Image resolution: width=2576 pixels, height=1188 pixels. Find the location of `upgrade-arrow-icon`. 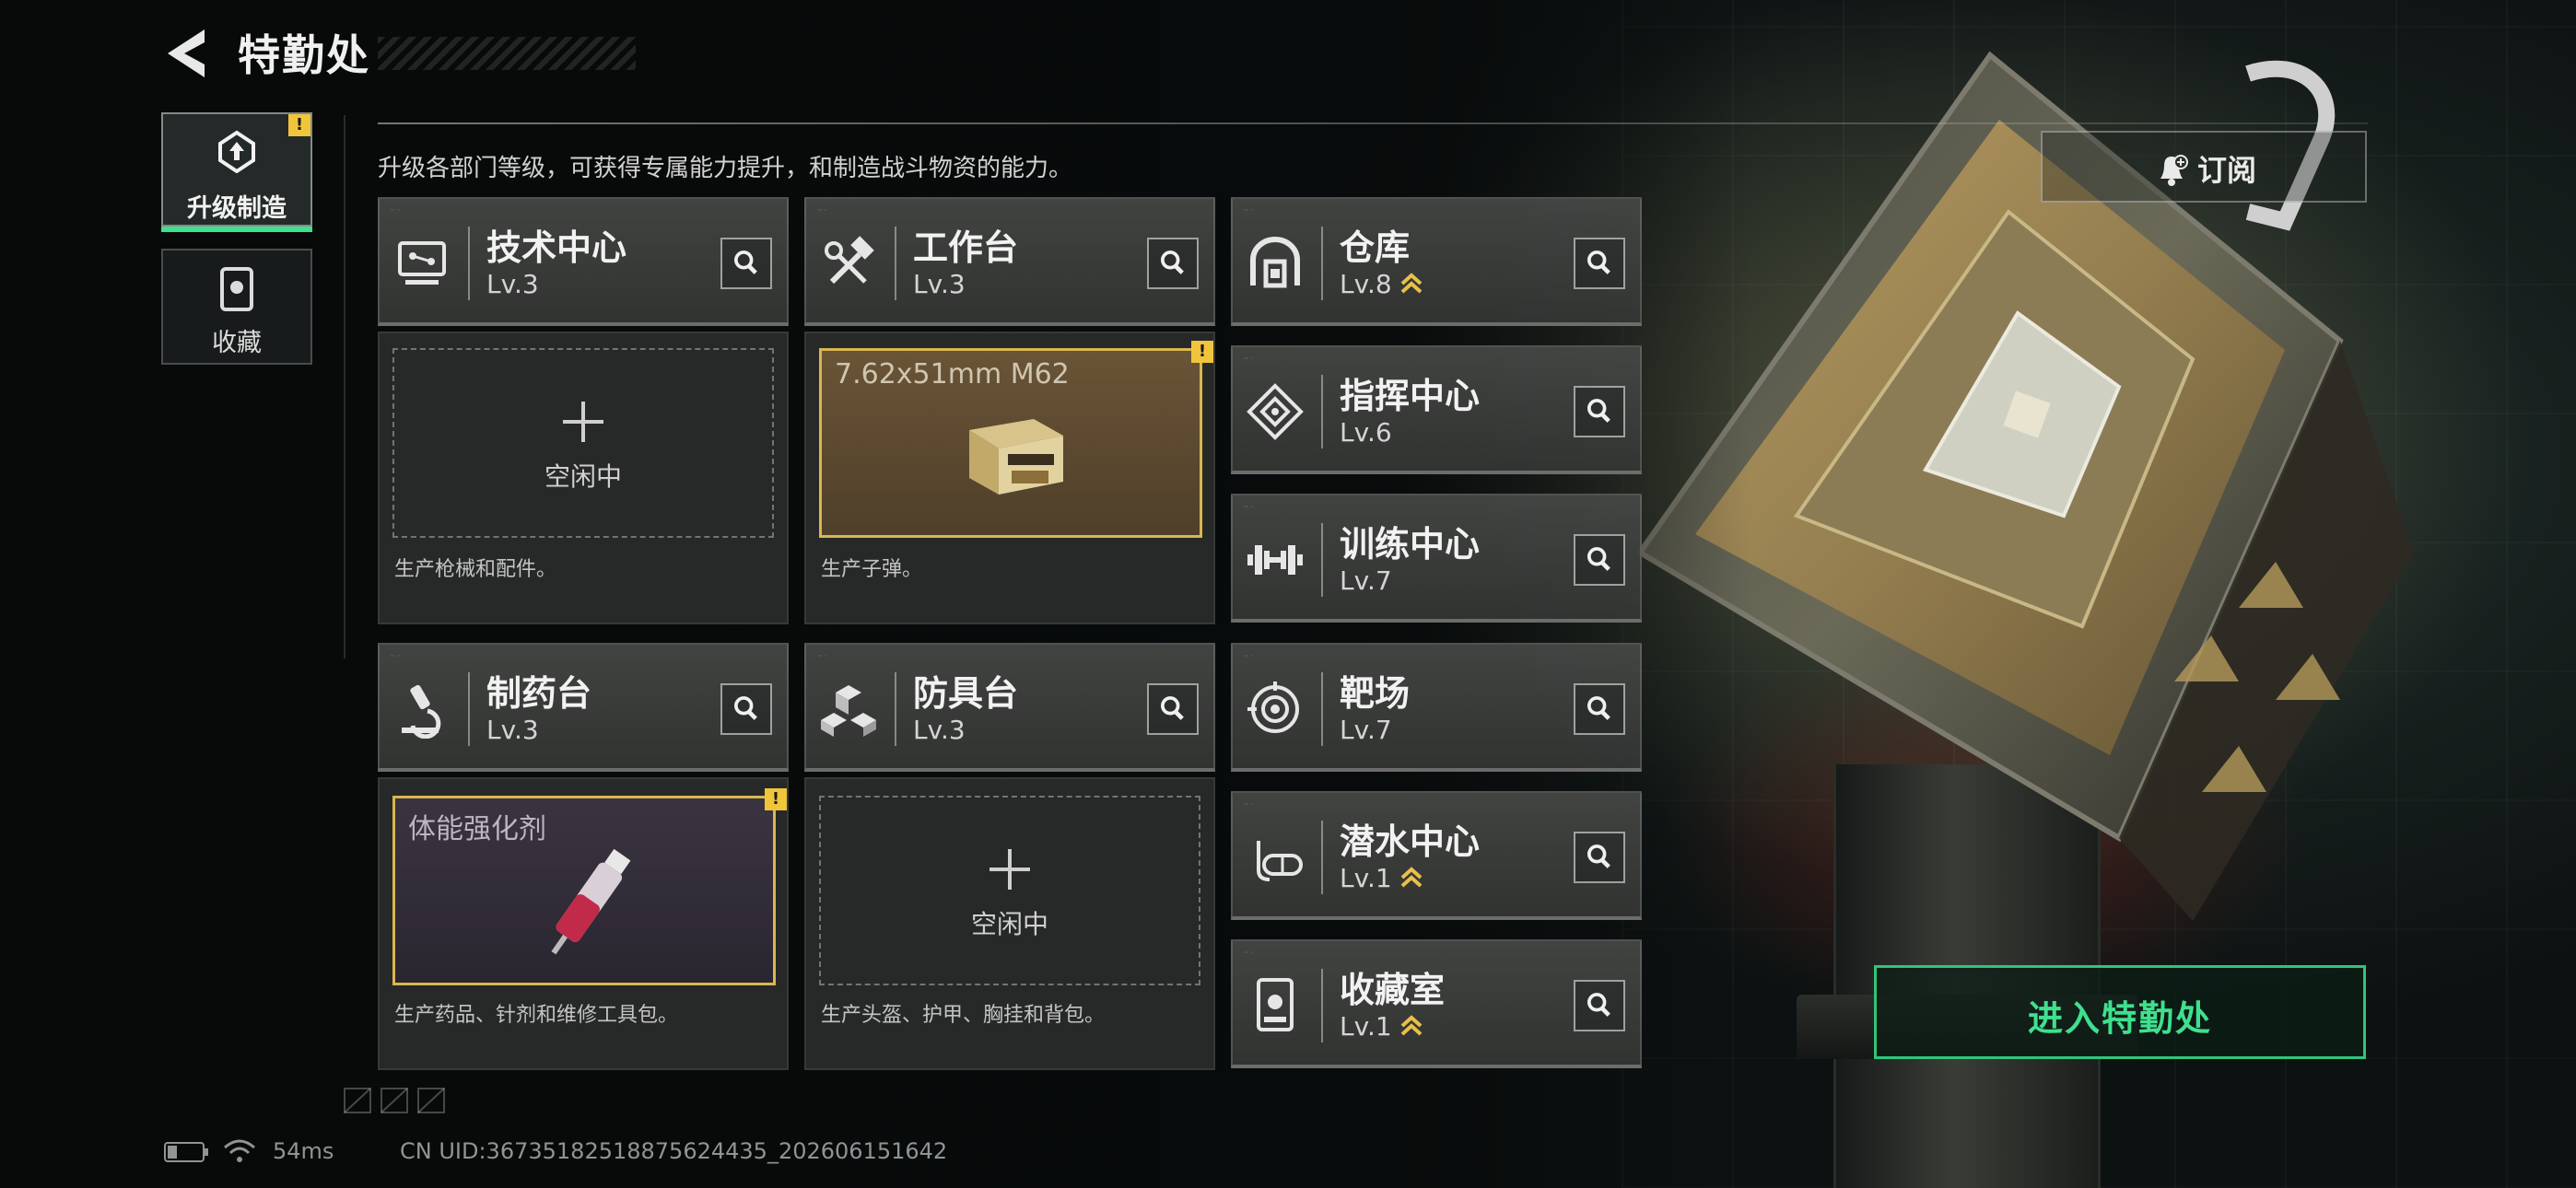

upgrade-arrow-icon is located at coordinates (1411, 283).